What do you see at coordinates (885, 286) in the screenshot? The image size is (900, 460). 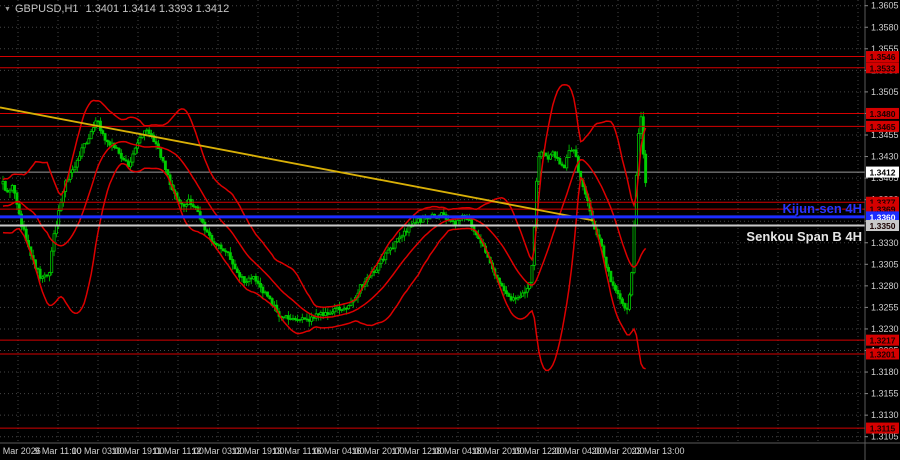 I see `svg-text: 1.3280` at bounding box center [885, 286].